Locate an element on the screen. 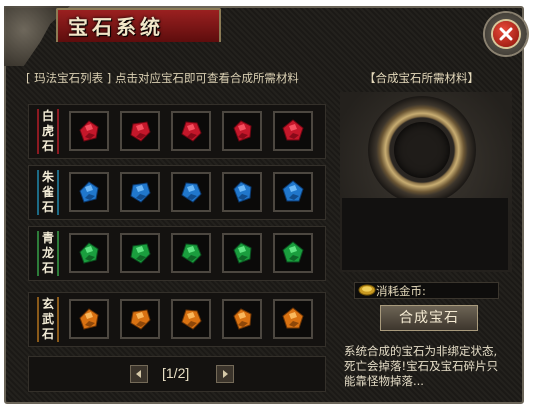  gem-row-label: 玄武石 is located at coordinates (48, 319).